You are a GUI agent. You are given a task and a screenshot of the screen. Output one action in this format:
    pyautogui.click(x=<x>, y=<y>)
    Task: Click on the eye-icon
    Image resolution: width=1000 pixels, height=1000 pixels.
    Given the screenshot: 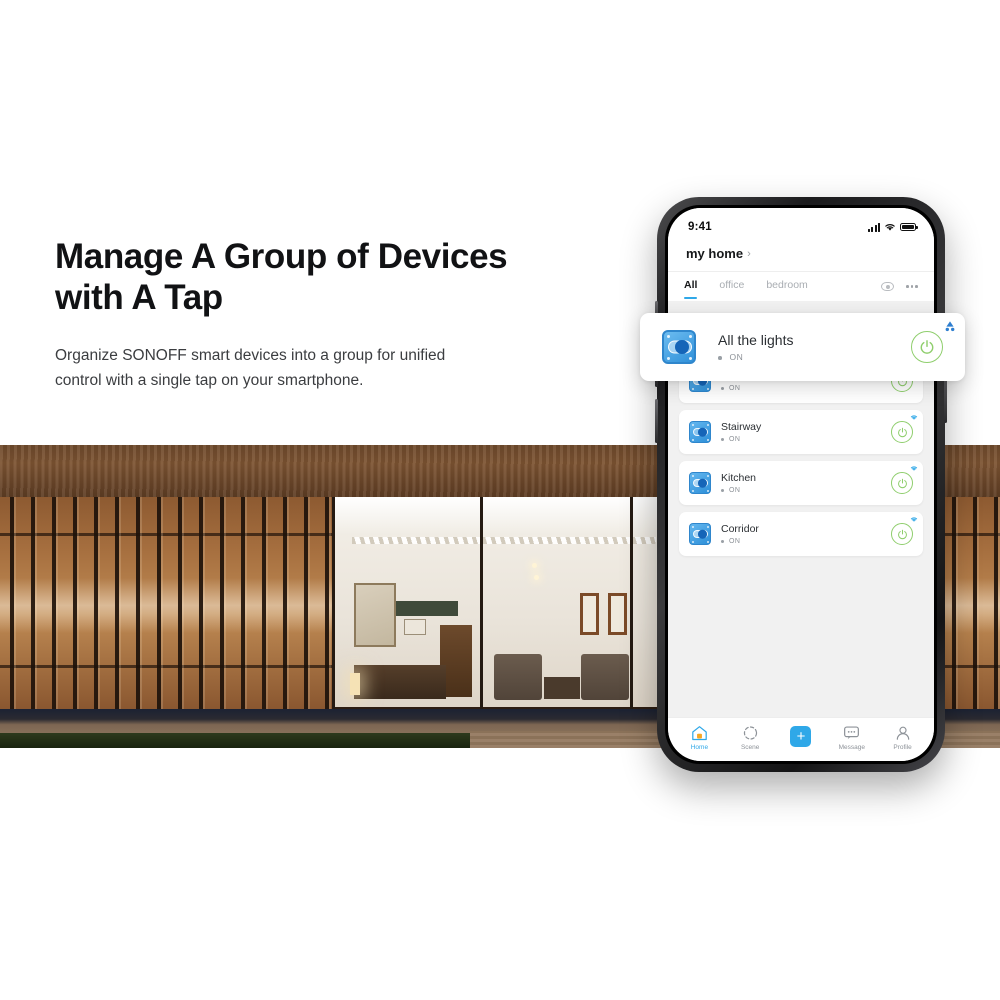 What is the action you would take?
    pyautogui.click(x=888, y=286)
    